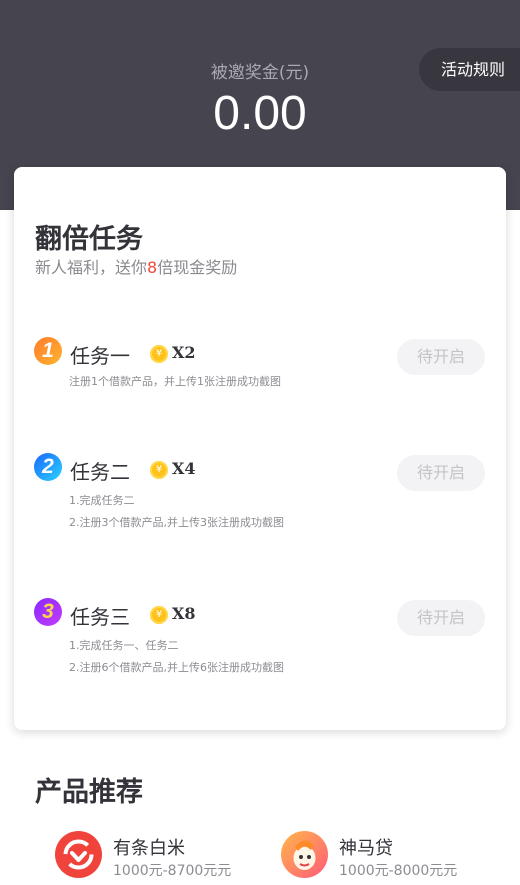  What do you see at coordinates (304, 854) in the screenshot?
I see `shenma-logo-icon` at bounding box center [304, 854].